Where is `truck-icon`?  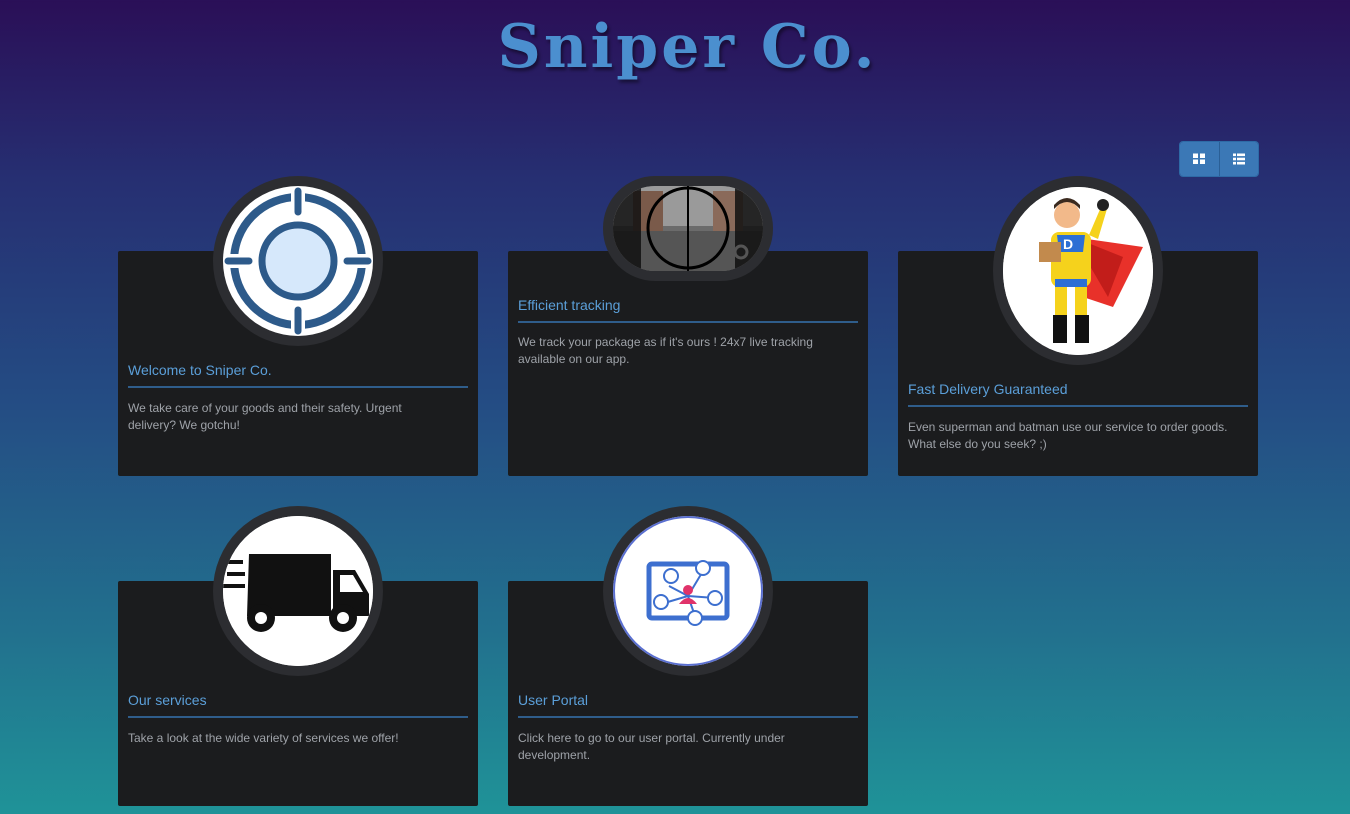 truck-icon is located at coordinates (298, 591).